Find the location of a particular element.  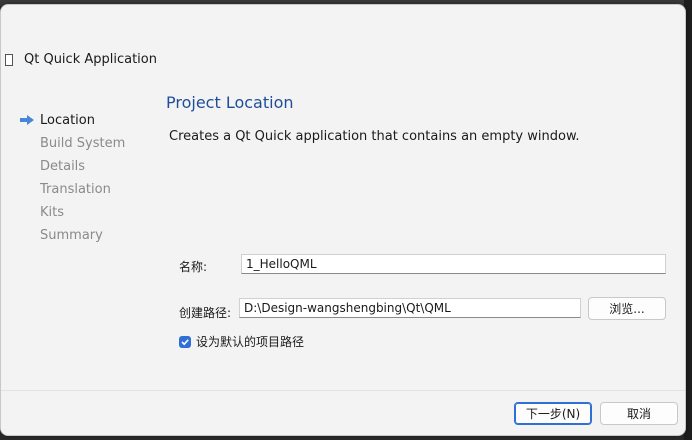

default-path-checkbox-label: 设为默认的项目路径 is located at coordinates (250, 341).